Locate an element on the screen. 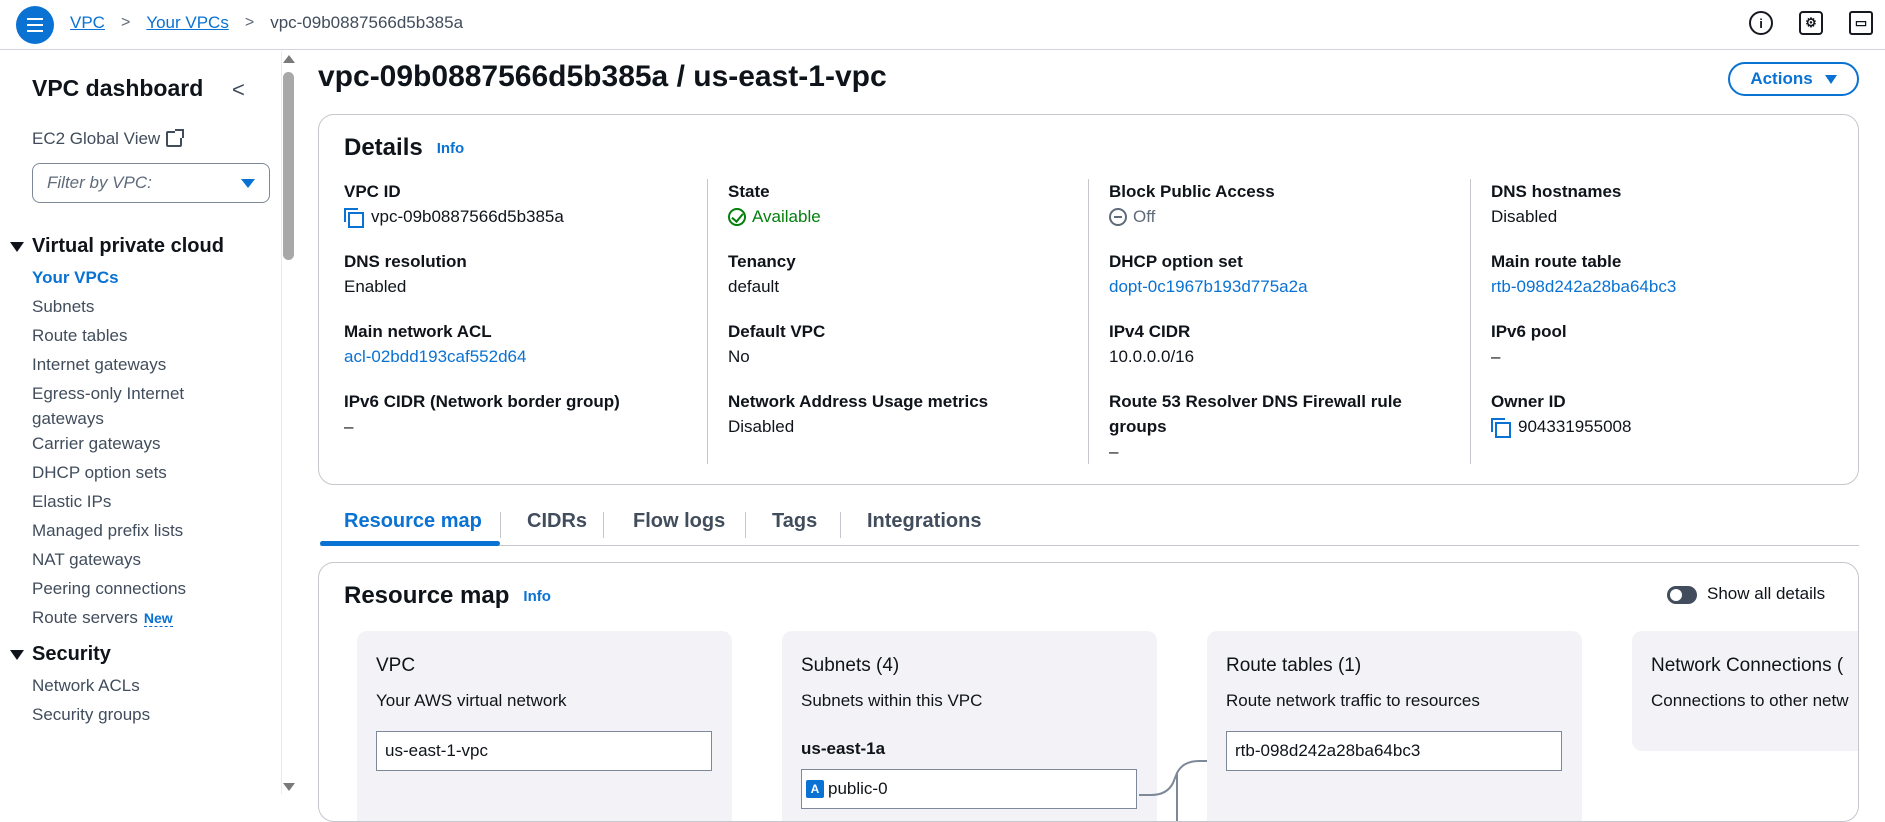 The image size is (1885, 822). column-subtitle: Your AWS virtual network is located at coordinates (471, 700).